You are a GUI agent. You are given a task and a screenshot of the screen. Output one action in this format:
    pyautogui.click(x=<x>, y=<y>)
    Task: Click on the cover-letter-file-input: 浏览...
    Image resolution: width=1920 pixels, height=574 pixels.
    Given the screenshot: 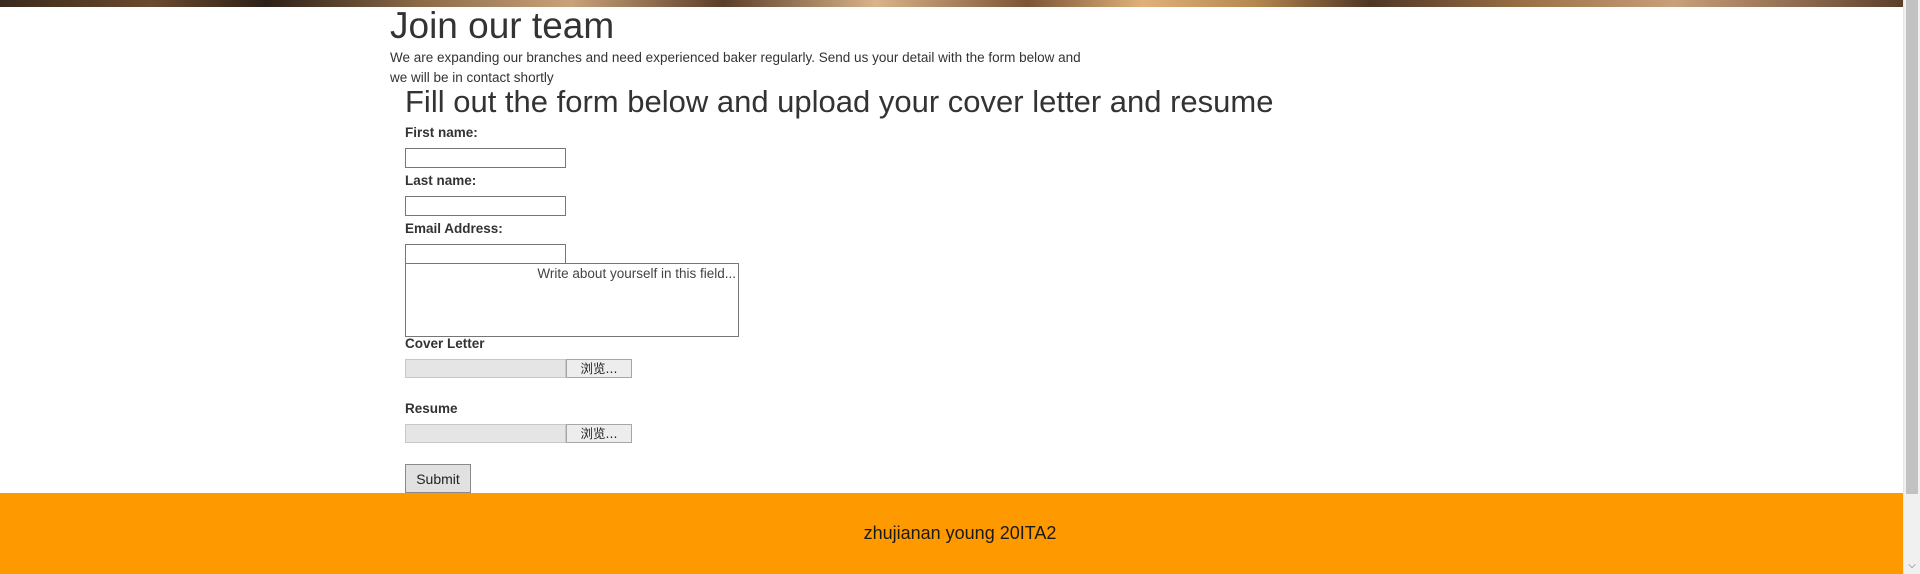 What is the action you would take?
    pyautogui.click(x=519, y=368)
    